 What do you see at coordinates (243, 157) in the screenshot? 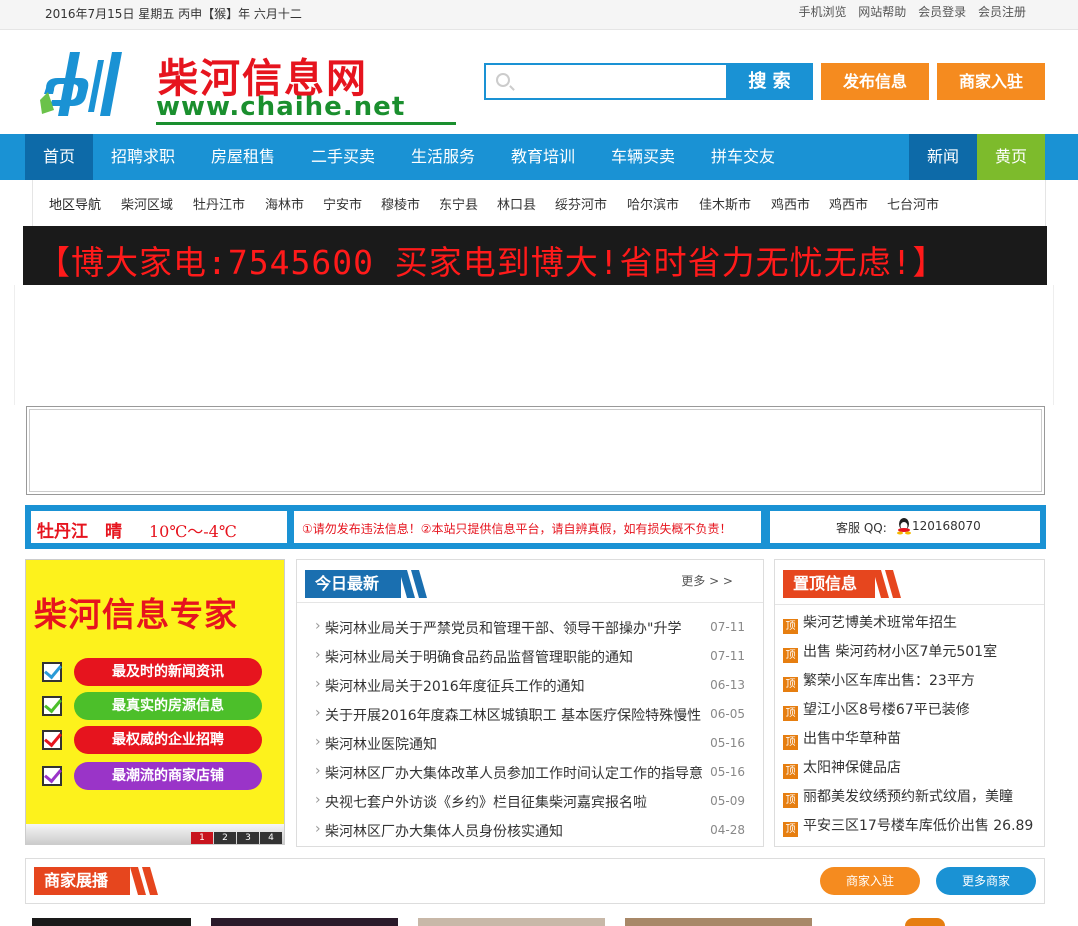
I see `nav-housing: 房屋租售` at bounding box center [243, 157].